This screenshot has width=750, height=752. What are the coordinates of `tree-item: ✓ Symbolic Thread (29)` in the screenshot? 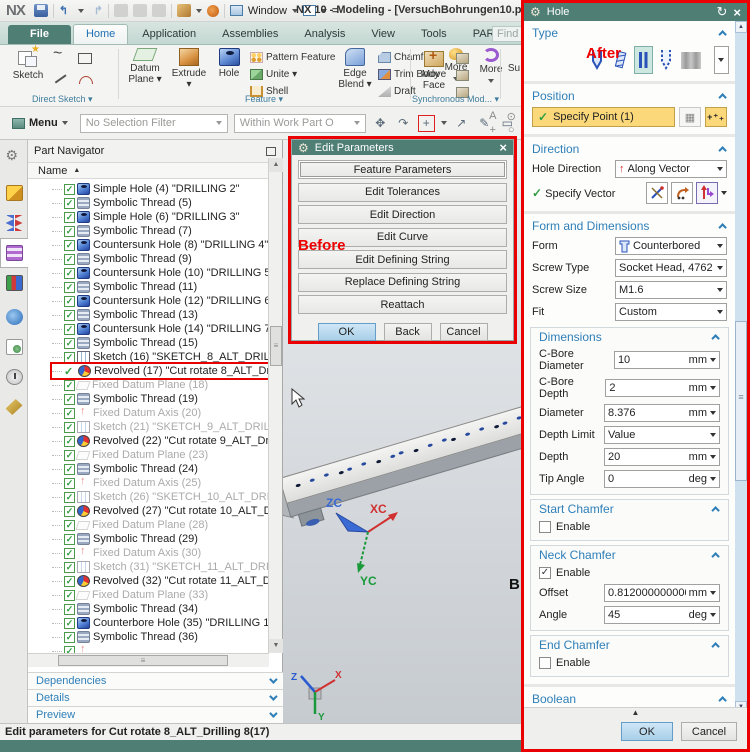 It's located at (125, 539).